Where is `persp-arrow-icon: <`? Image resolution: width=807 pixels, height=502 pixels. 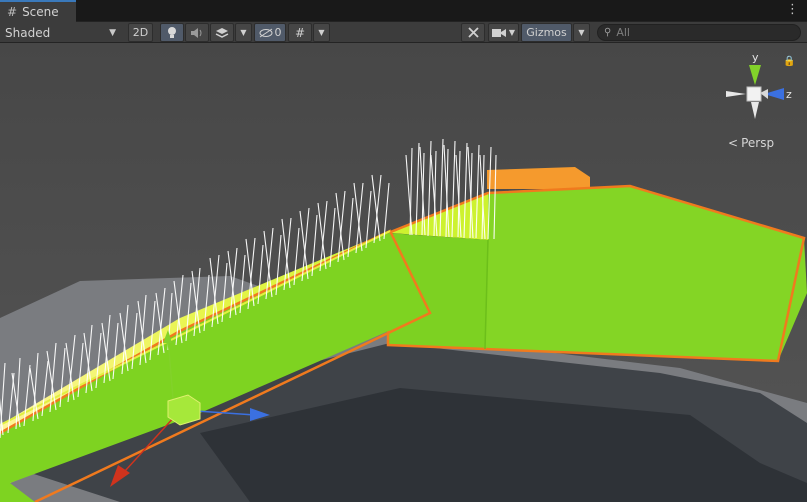
persp-arrow-icon: < is located at coordinates (733, 143).